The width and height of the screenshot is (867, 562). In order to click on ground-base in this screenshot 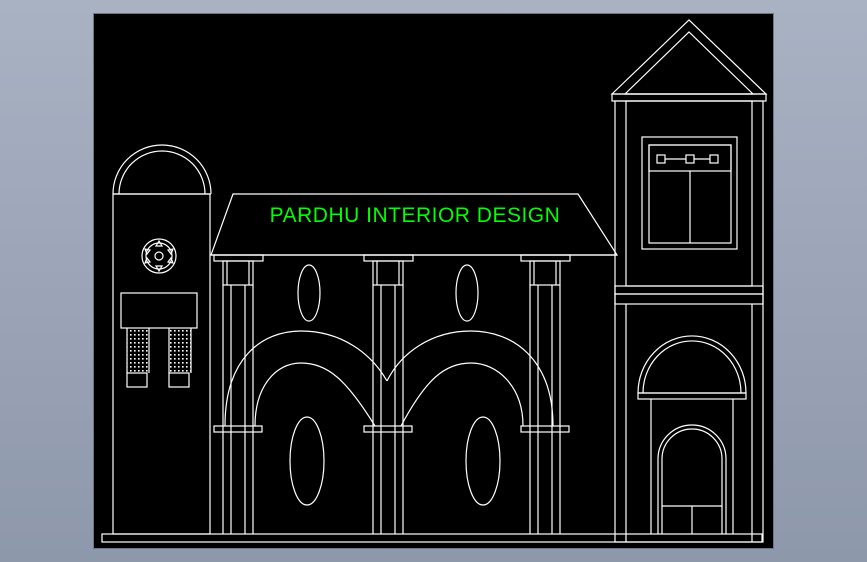, I will do `click(432, 538)`.